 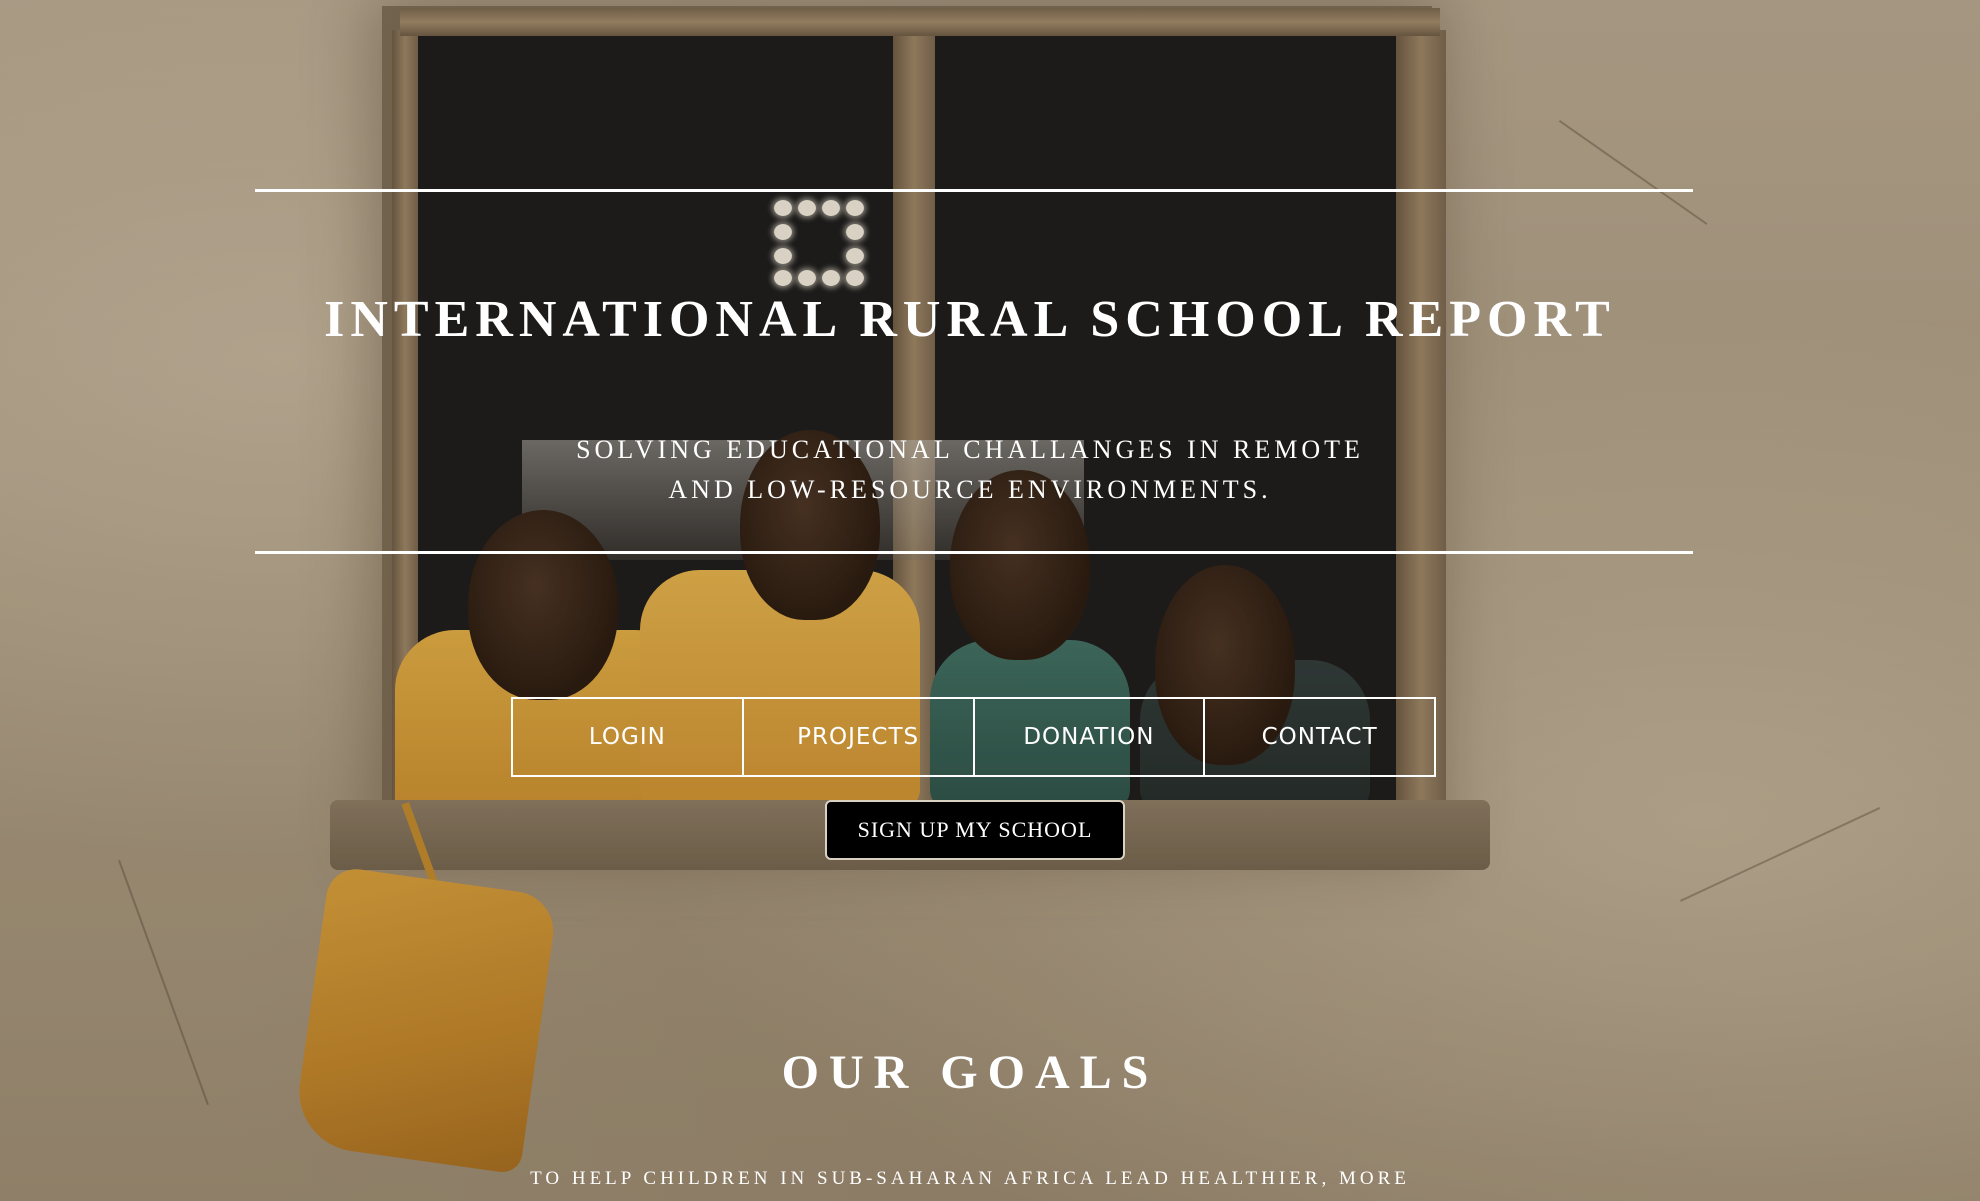 I want to click on nav-login-button: LOGIN, so click(x=627, y=737).